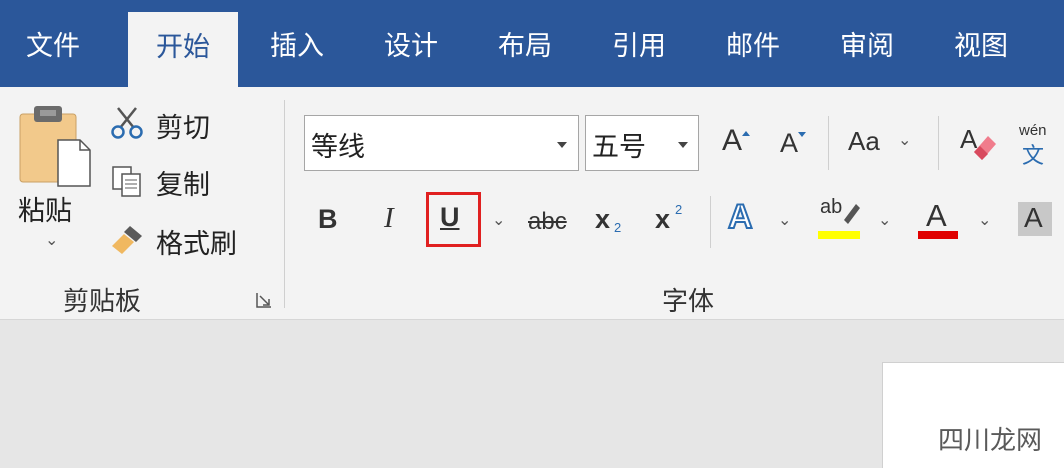 This screenshot has height=468, width=1064. What do you see at coordinates (411, 43) in the screenshot?
I see `tab-design: 设计` at bounding box center [411, 43].